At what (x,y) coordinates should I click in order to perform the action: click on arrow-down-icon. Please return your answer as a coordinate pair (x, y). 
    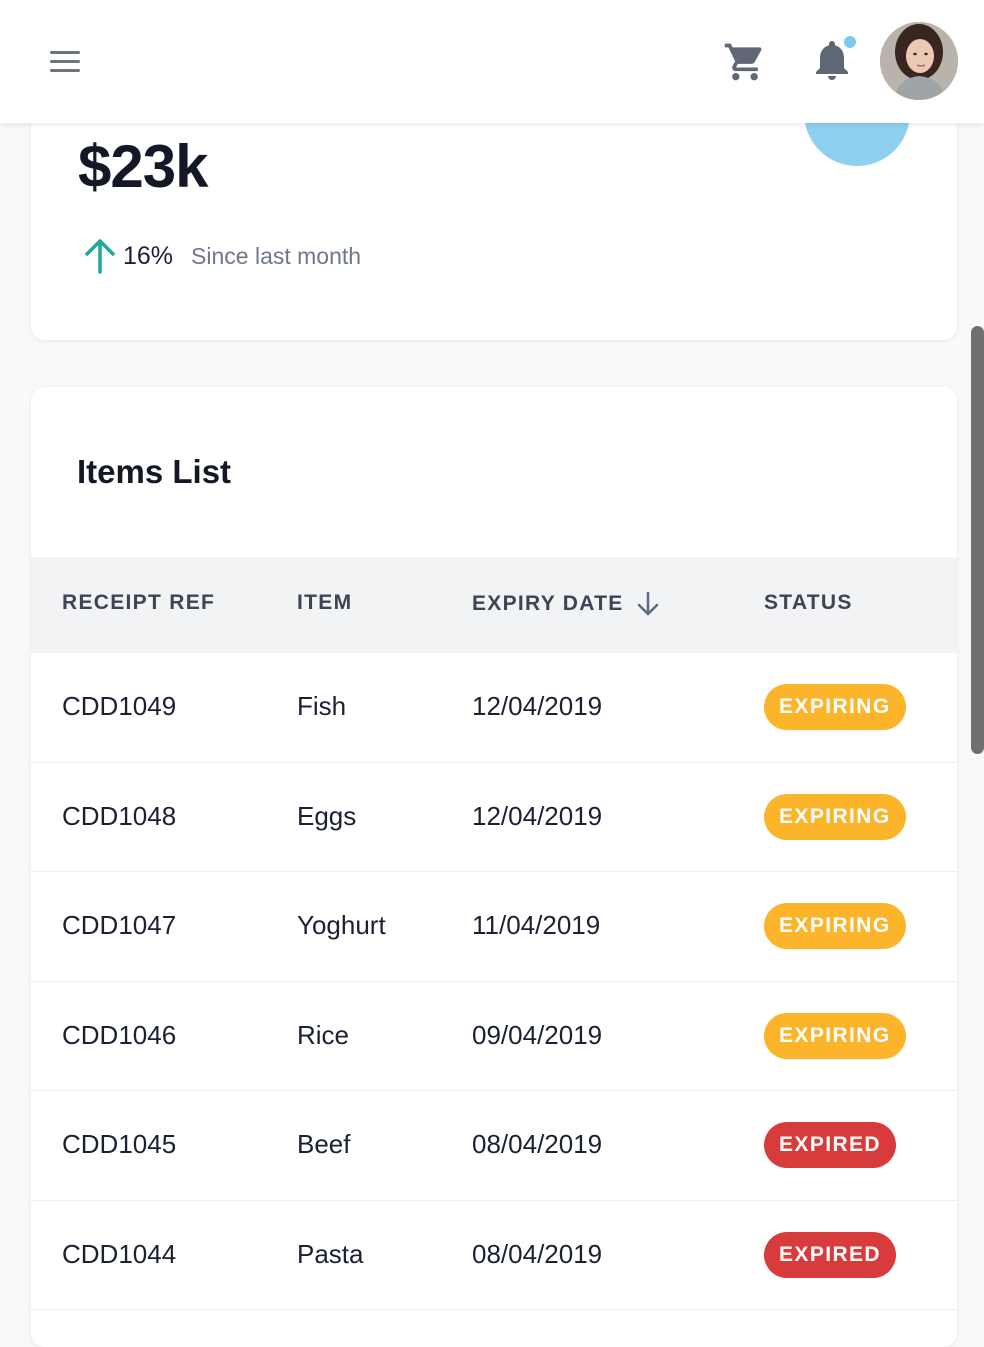
    Looking at the image, I should click on (647, 603).